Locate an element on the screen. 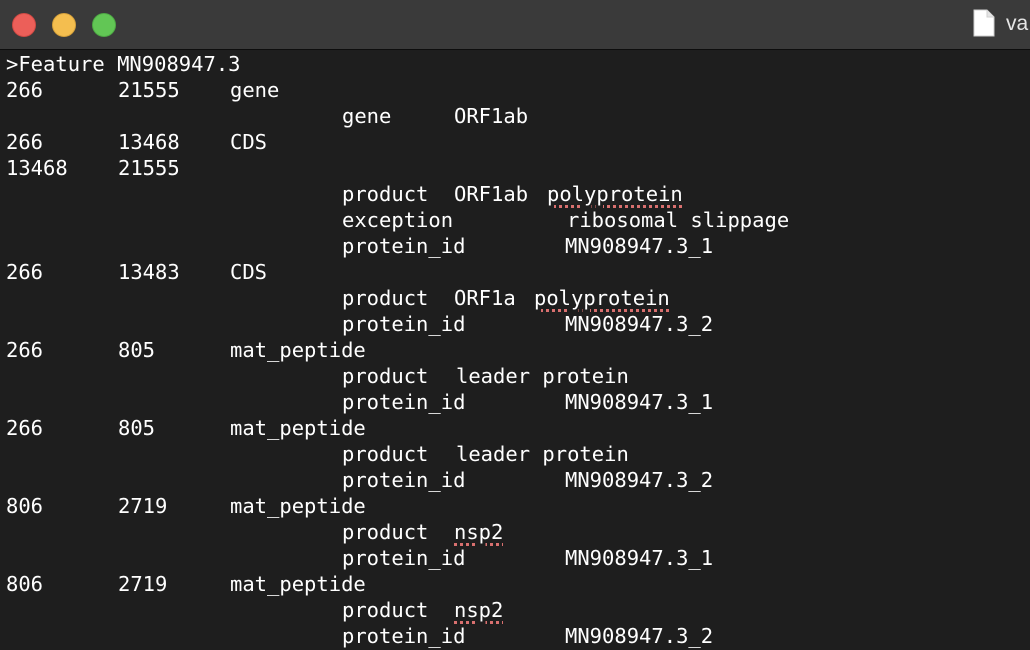 The image size is (1030, 650). qualifier-line: exception ribosomal slippage is located at coordinates (515, 221).